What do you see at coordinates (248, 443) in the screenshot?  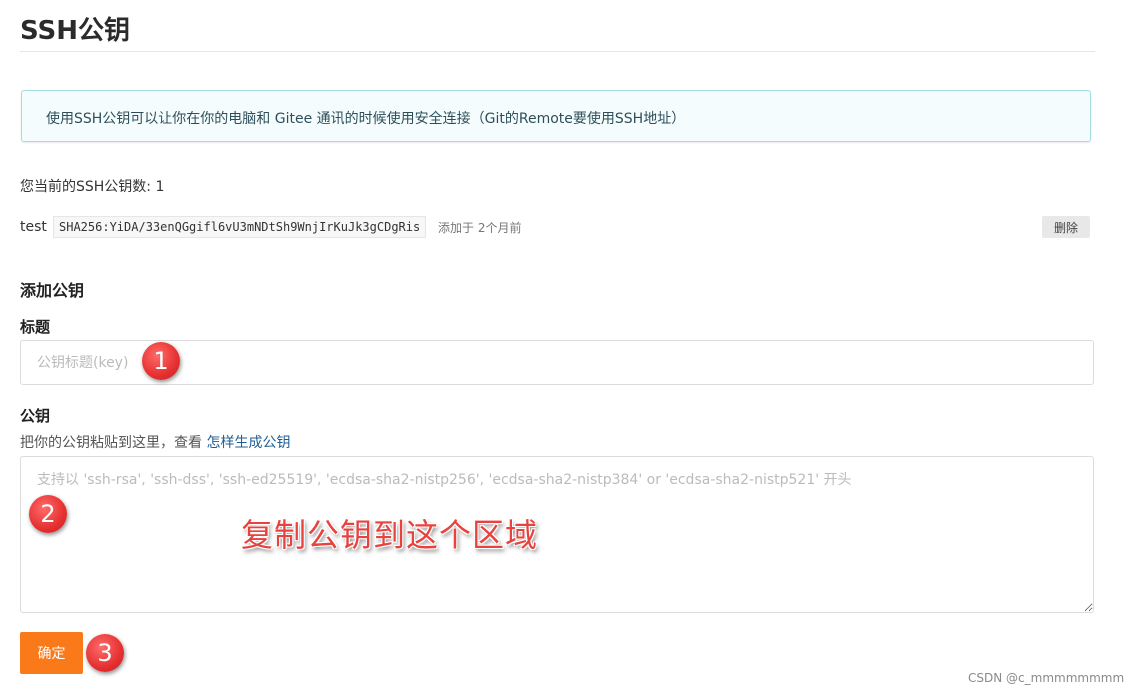 I see `how-to-generate-key-link: 怎样生成公钥` at bounding box center [248, 443].